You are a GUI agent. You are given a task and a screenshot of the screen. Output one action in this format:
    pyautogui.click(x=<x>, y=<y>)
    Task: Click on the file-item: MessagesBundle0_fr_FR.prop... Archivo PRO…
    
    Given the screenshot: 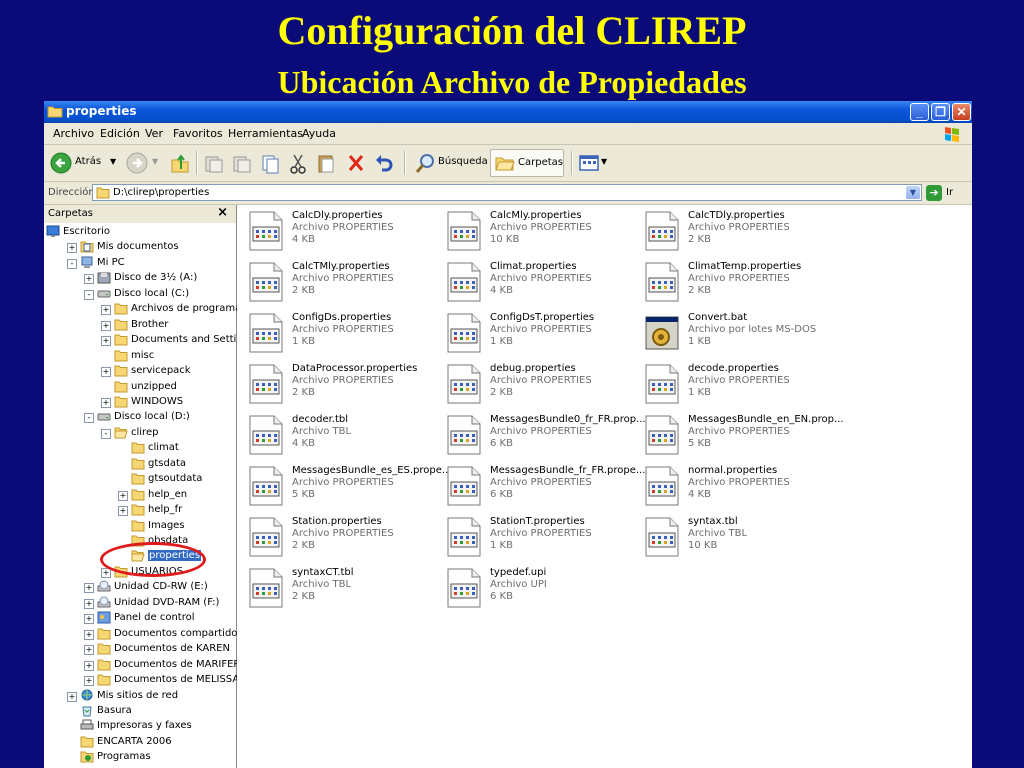 What is the action you would take?
    pyautogui.click(x=544, y=437)
    